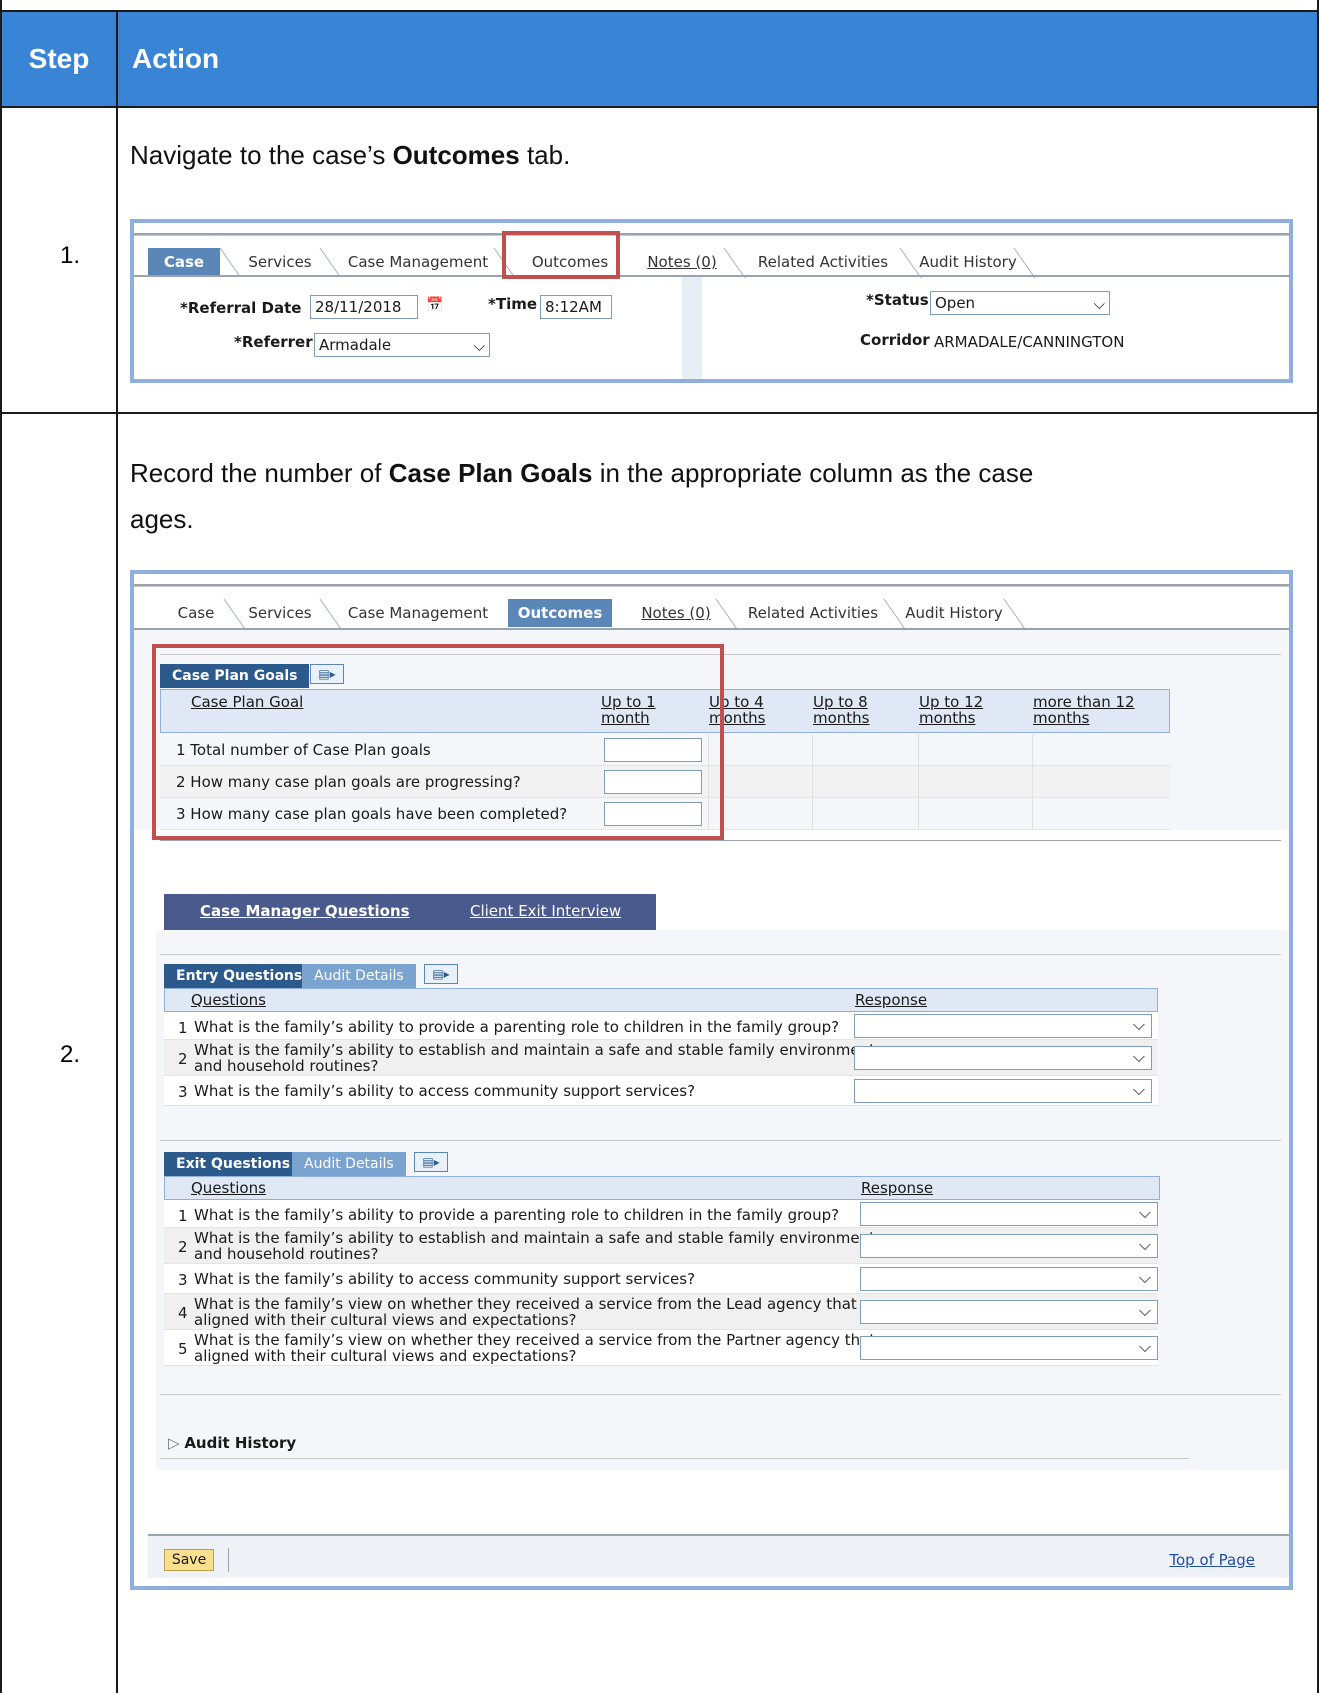 The image size is (1319, 1693). What do you see at coordinates (718, 1556) in the screenshot?
I see `footer-bar` at bounding box center [718, 1556].